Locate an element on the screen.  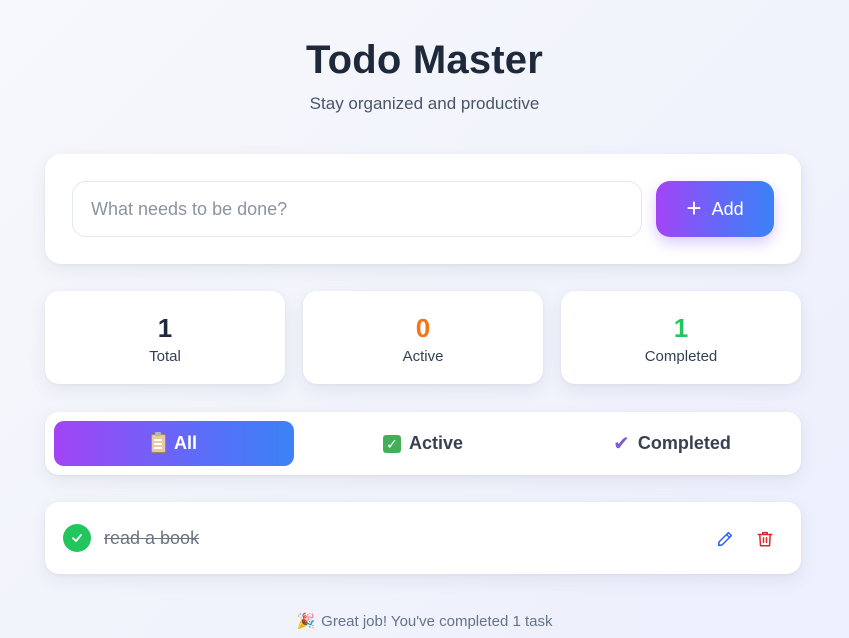
stat-active-card: 0 Active is located at coordinates (423, 337).